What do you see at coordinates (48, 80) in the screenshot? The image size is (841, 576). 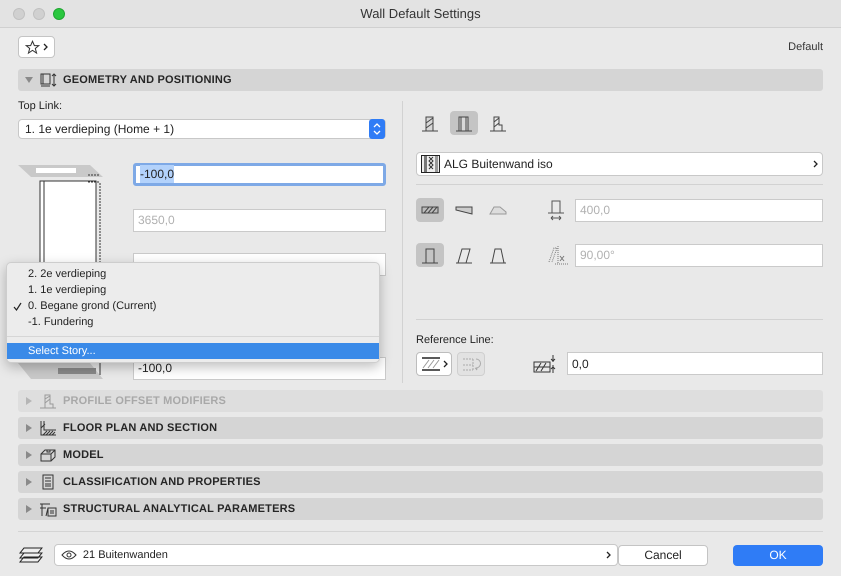 I see `wall-geometry-icon` at bounding box center [48, 80].